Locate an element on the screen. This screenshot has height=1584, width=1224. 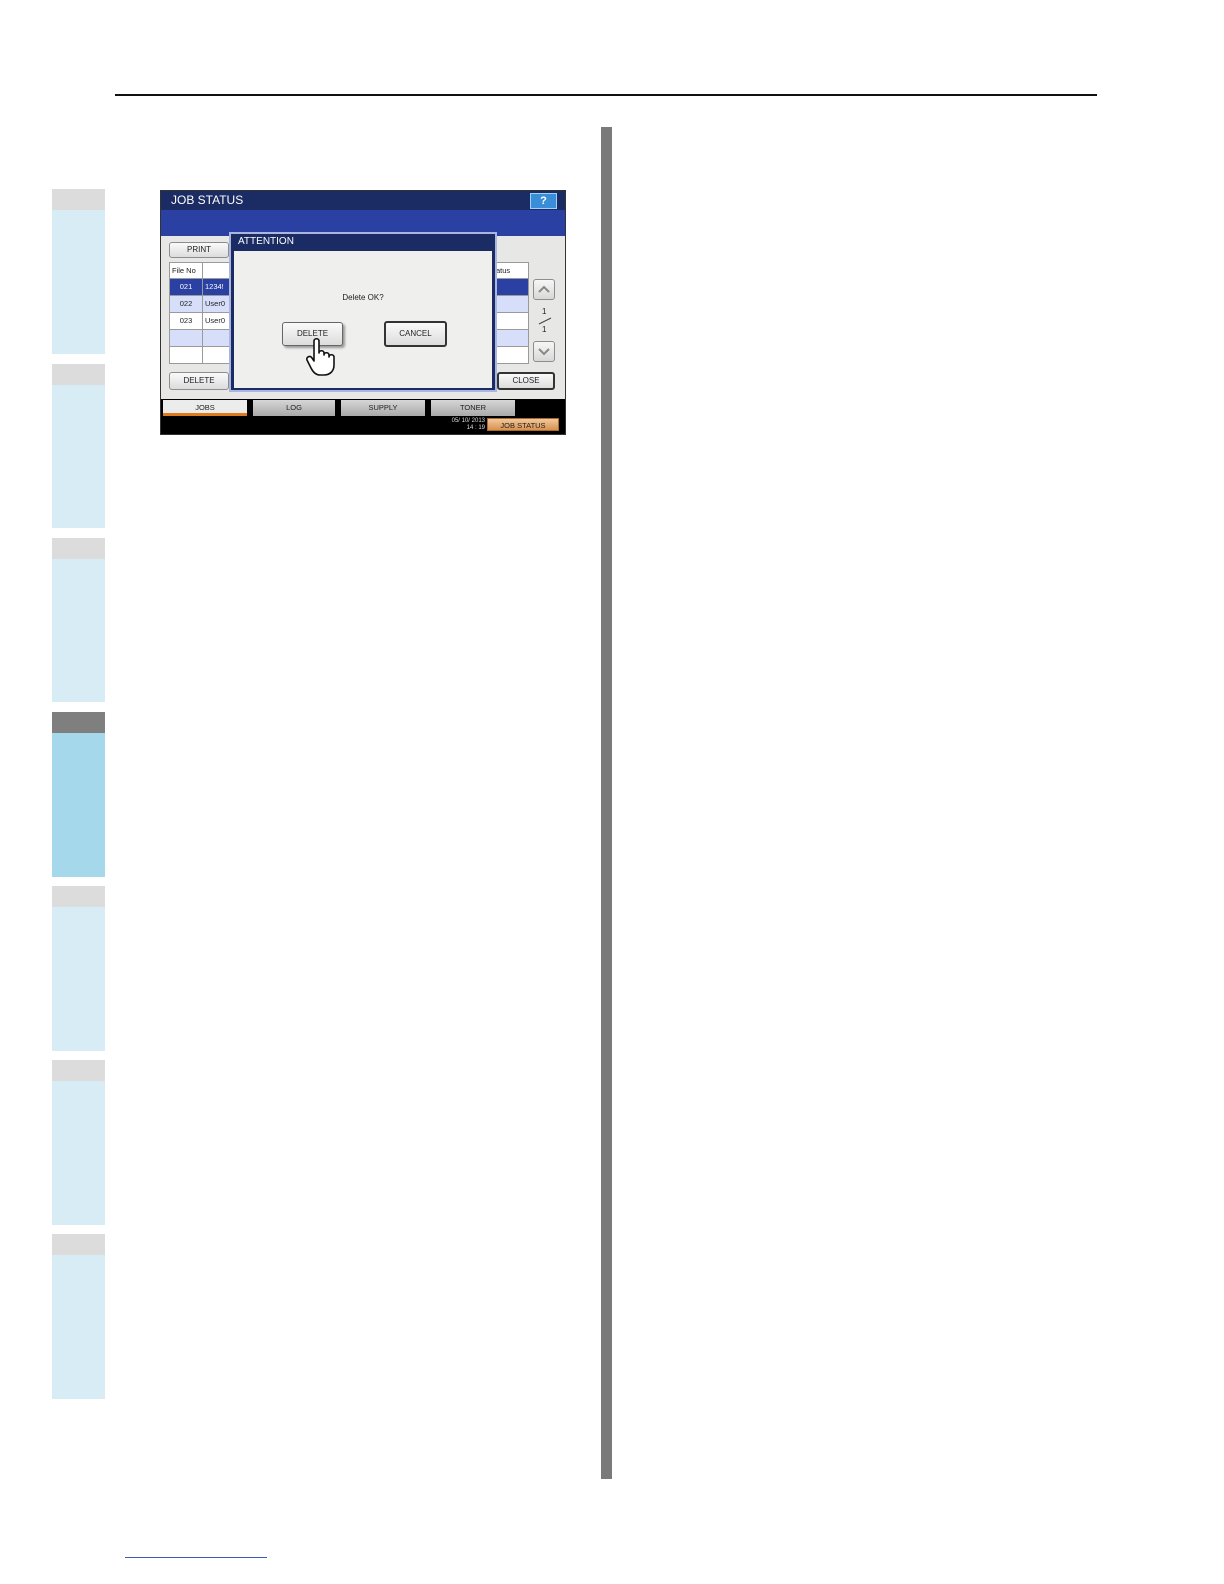
page-current: 1 is located at coordinates (544, 311).